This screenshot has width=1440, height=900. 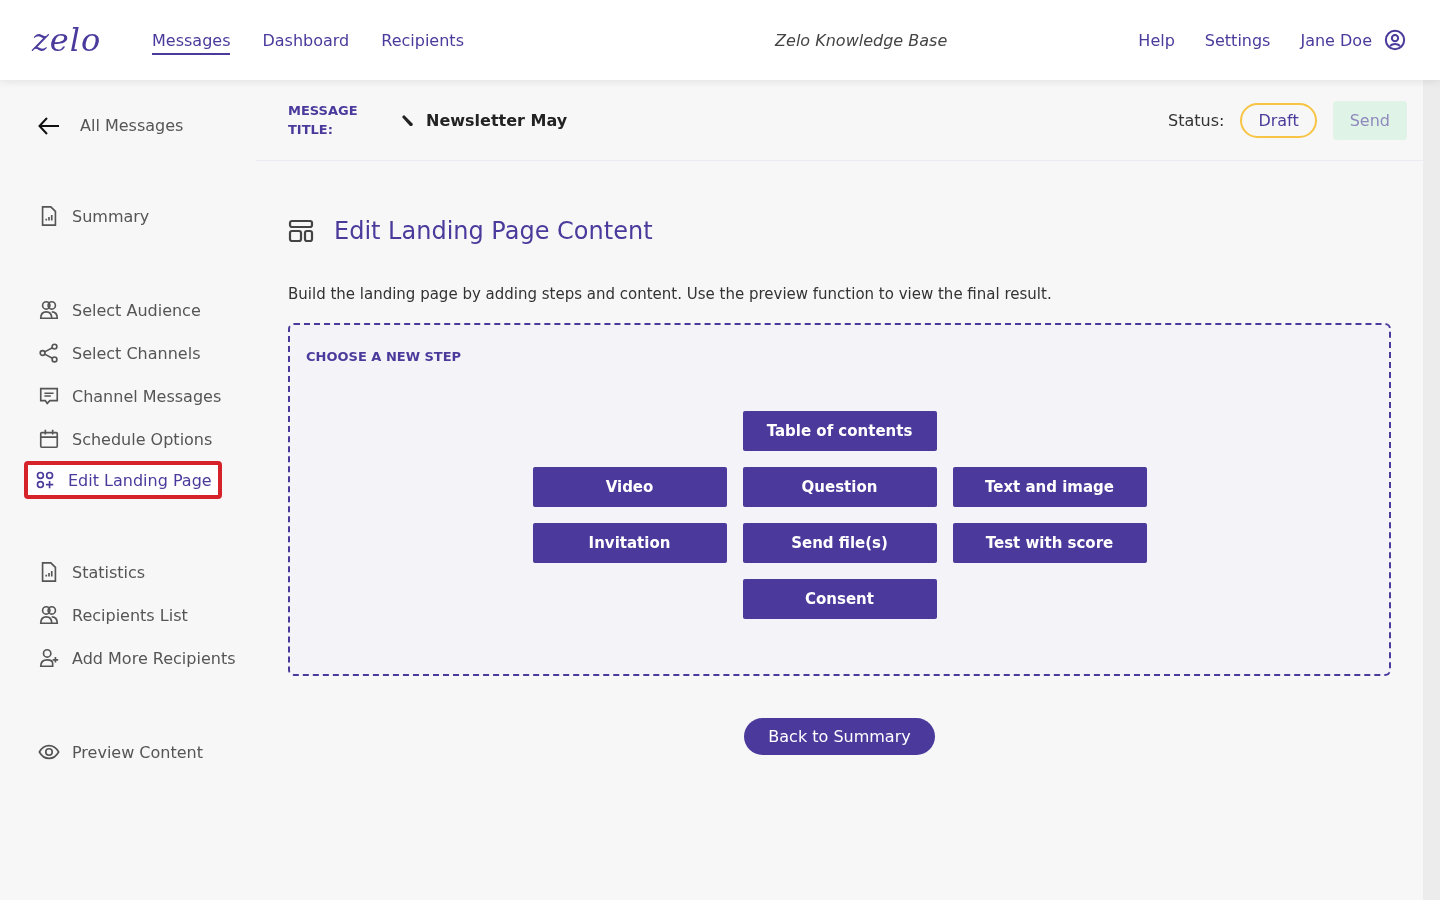 What do you see at coordinates (113, 615) in the screenshot?
I see `sidebar-item: Recipients List` at bounding box center [113, 615].